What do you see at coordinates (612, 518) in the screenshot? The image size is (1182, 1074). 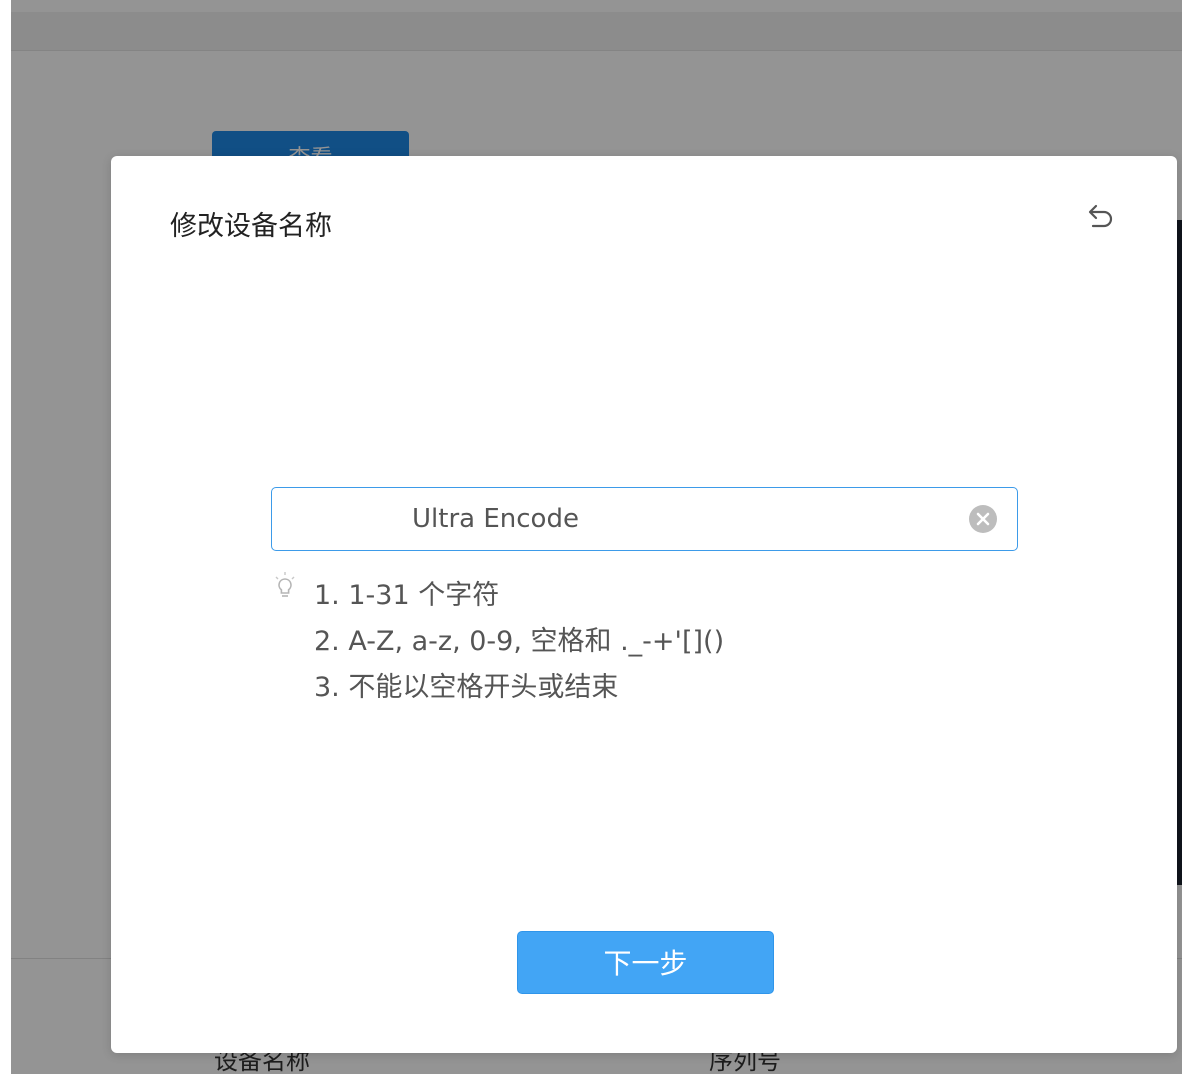 I see `device-name-input` at bounding box center [612, 518].